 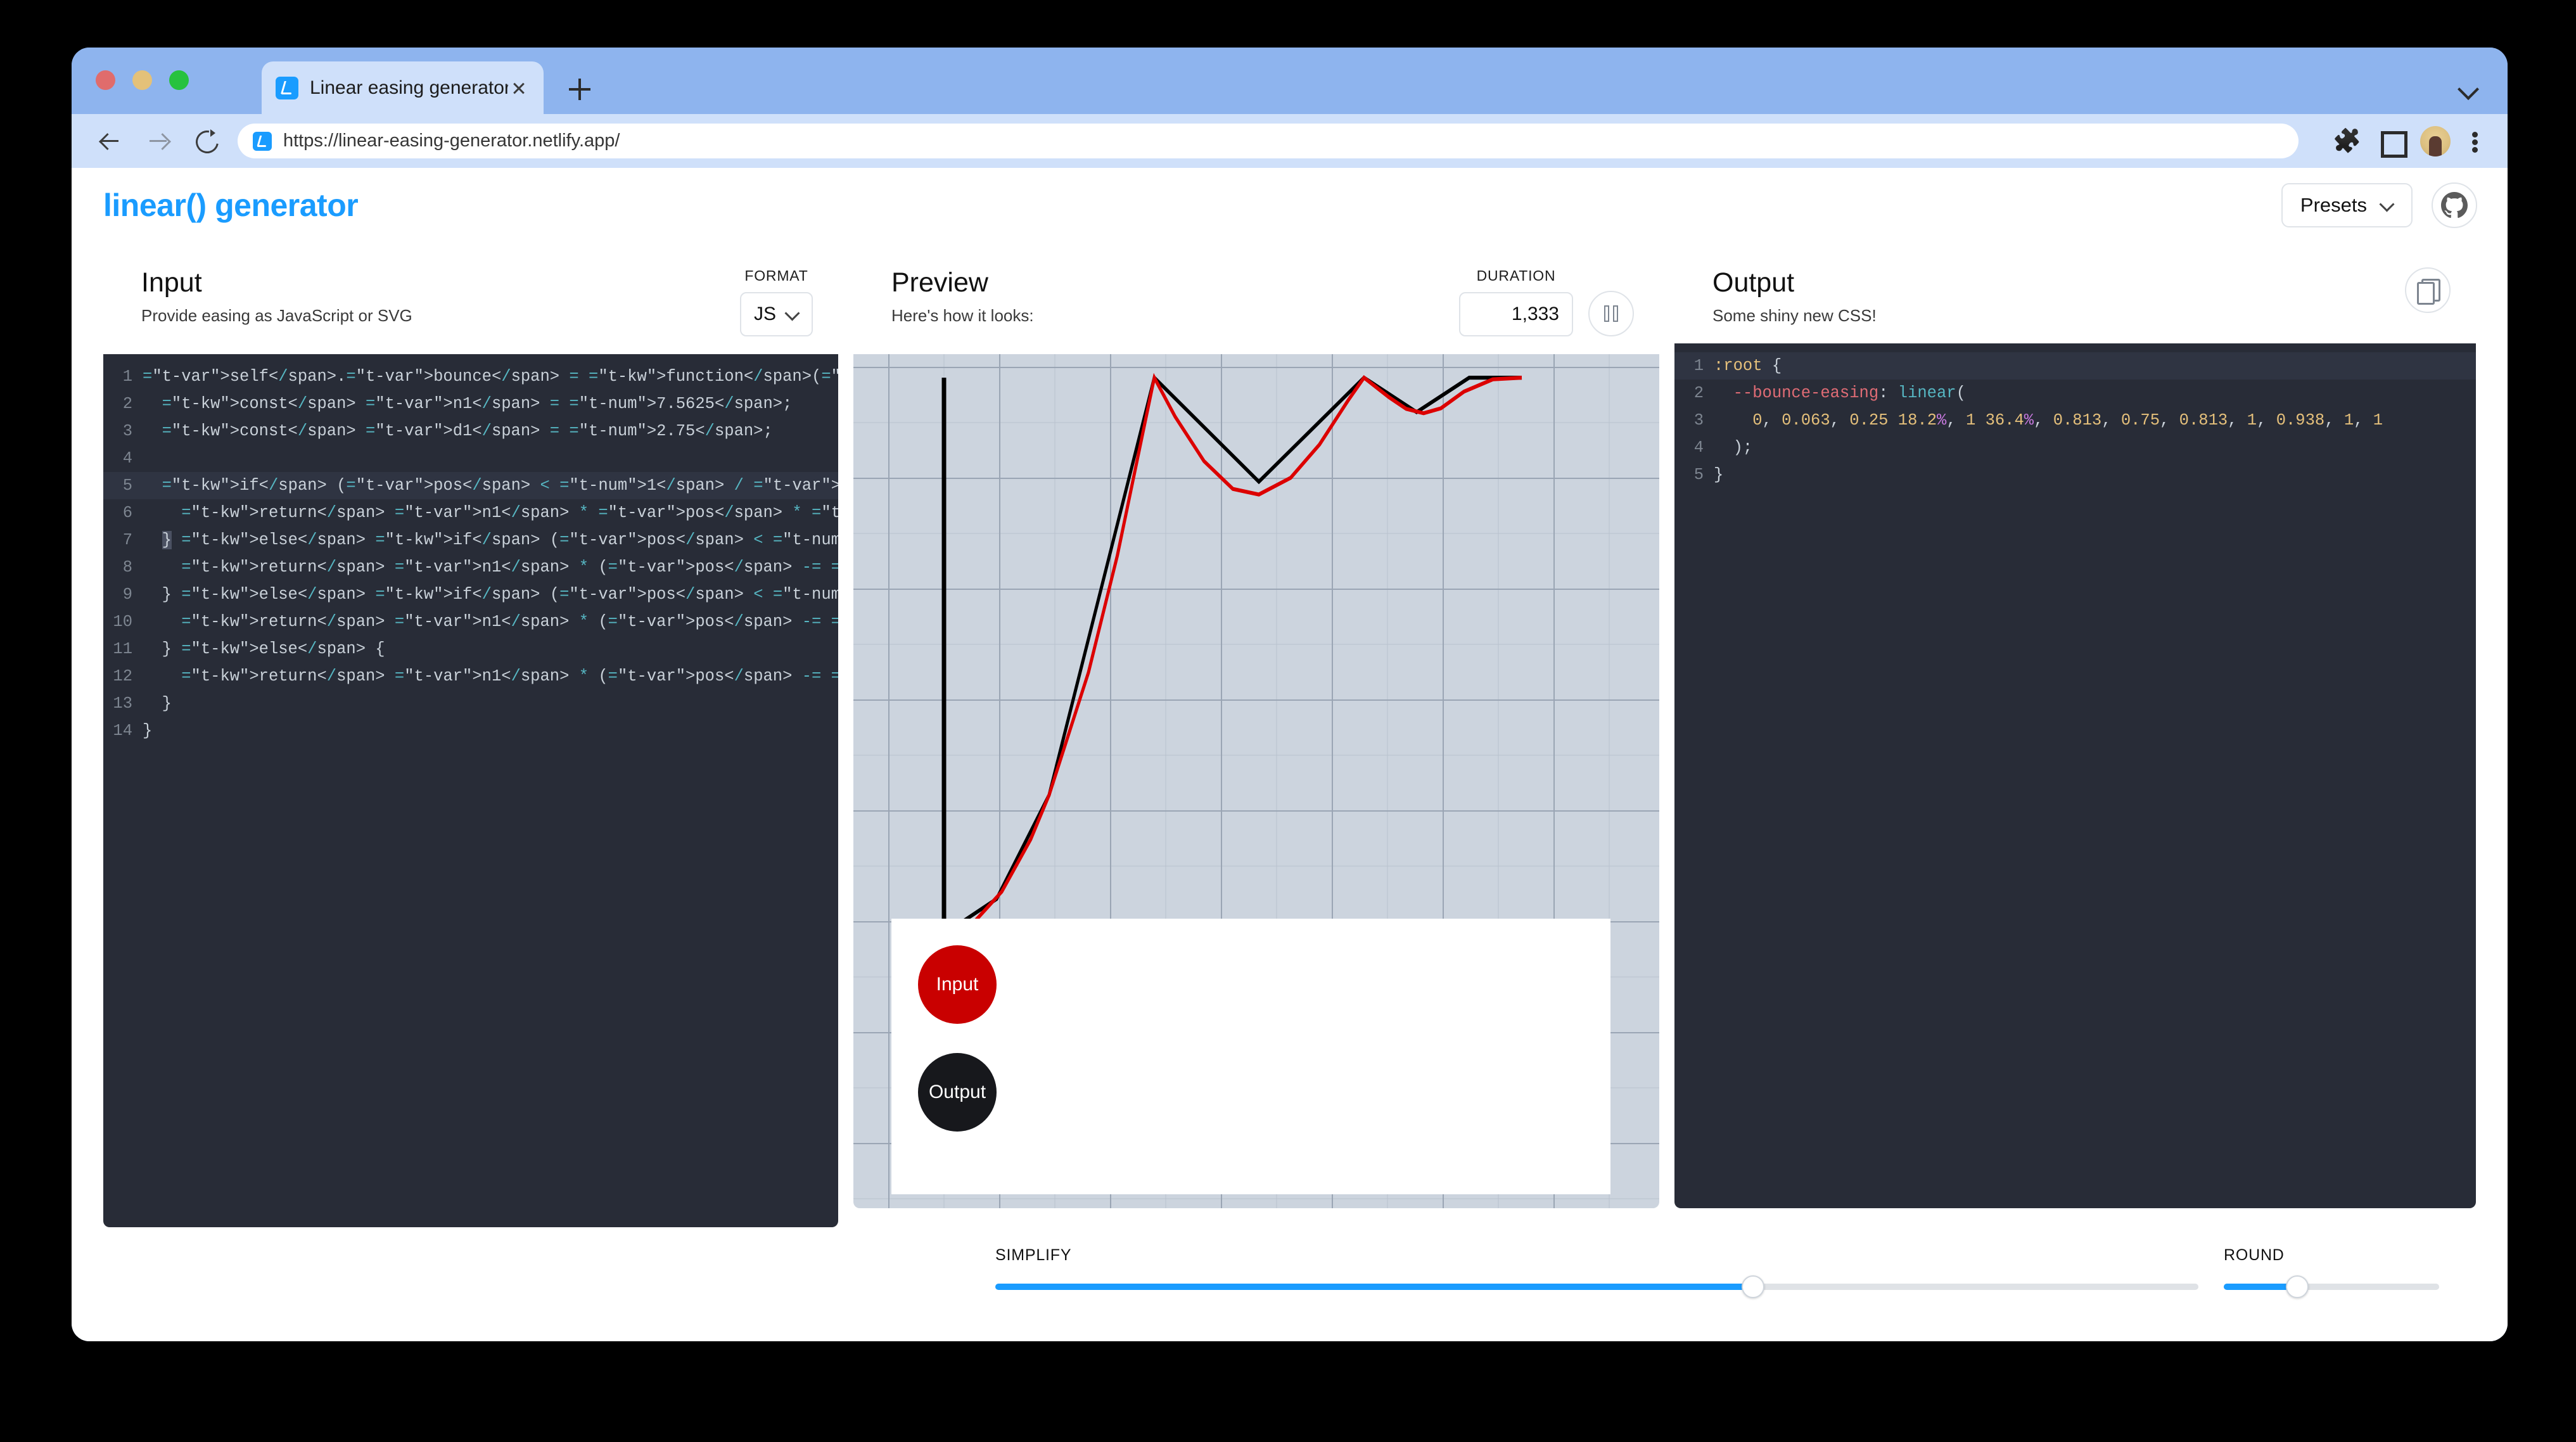 What do you see at coordinates (1375, 1286) in the screenshot?
I see `simplify-slider-fill` at bounding box center [1375, 1286].